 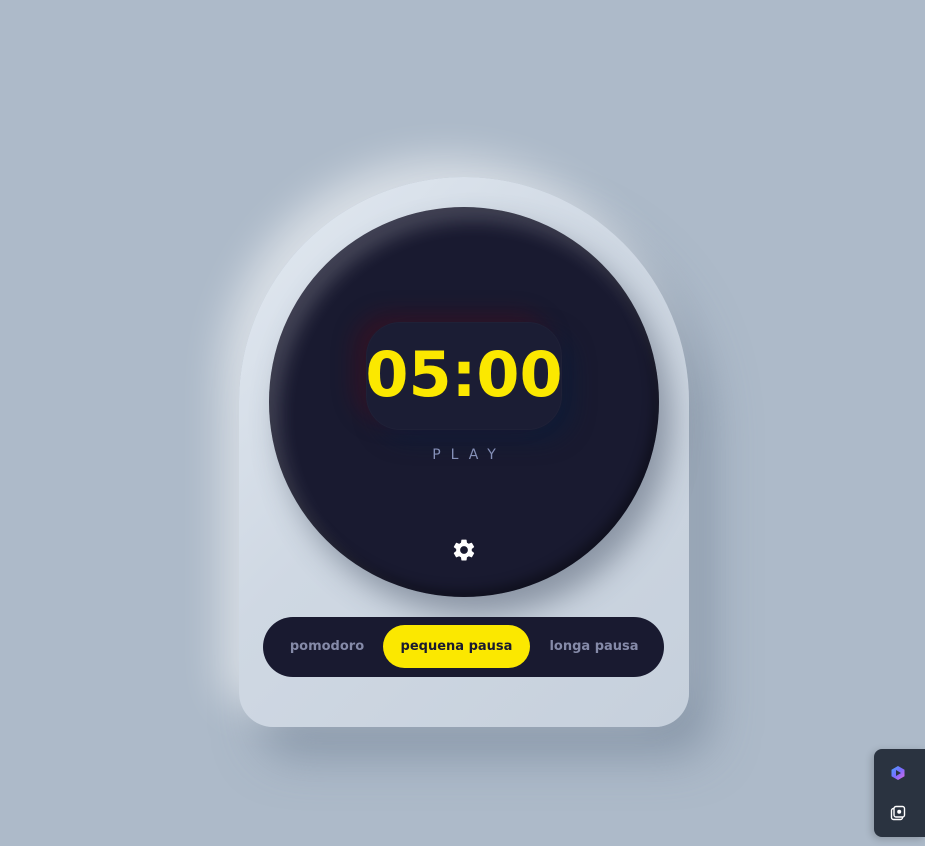 I want to click on play-button: PLAY, so click(x=464, y=455).